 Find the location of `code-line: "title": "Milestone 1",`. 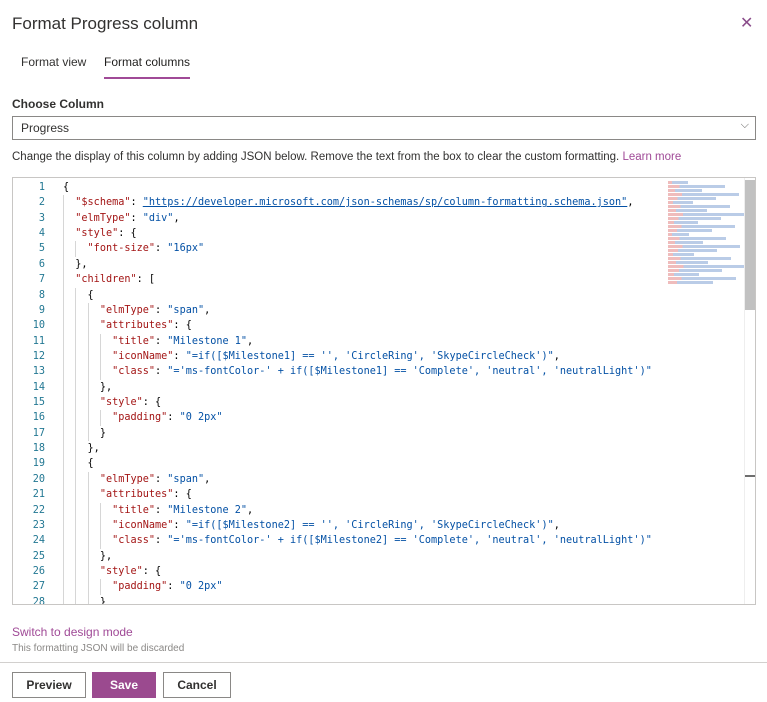

code-line: "title": "Milestone 1", is located at coordinates (368, 341).